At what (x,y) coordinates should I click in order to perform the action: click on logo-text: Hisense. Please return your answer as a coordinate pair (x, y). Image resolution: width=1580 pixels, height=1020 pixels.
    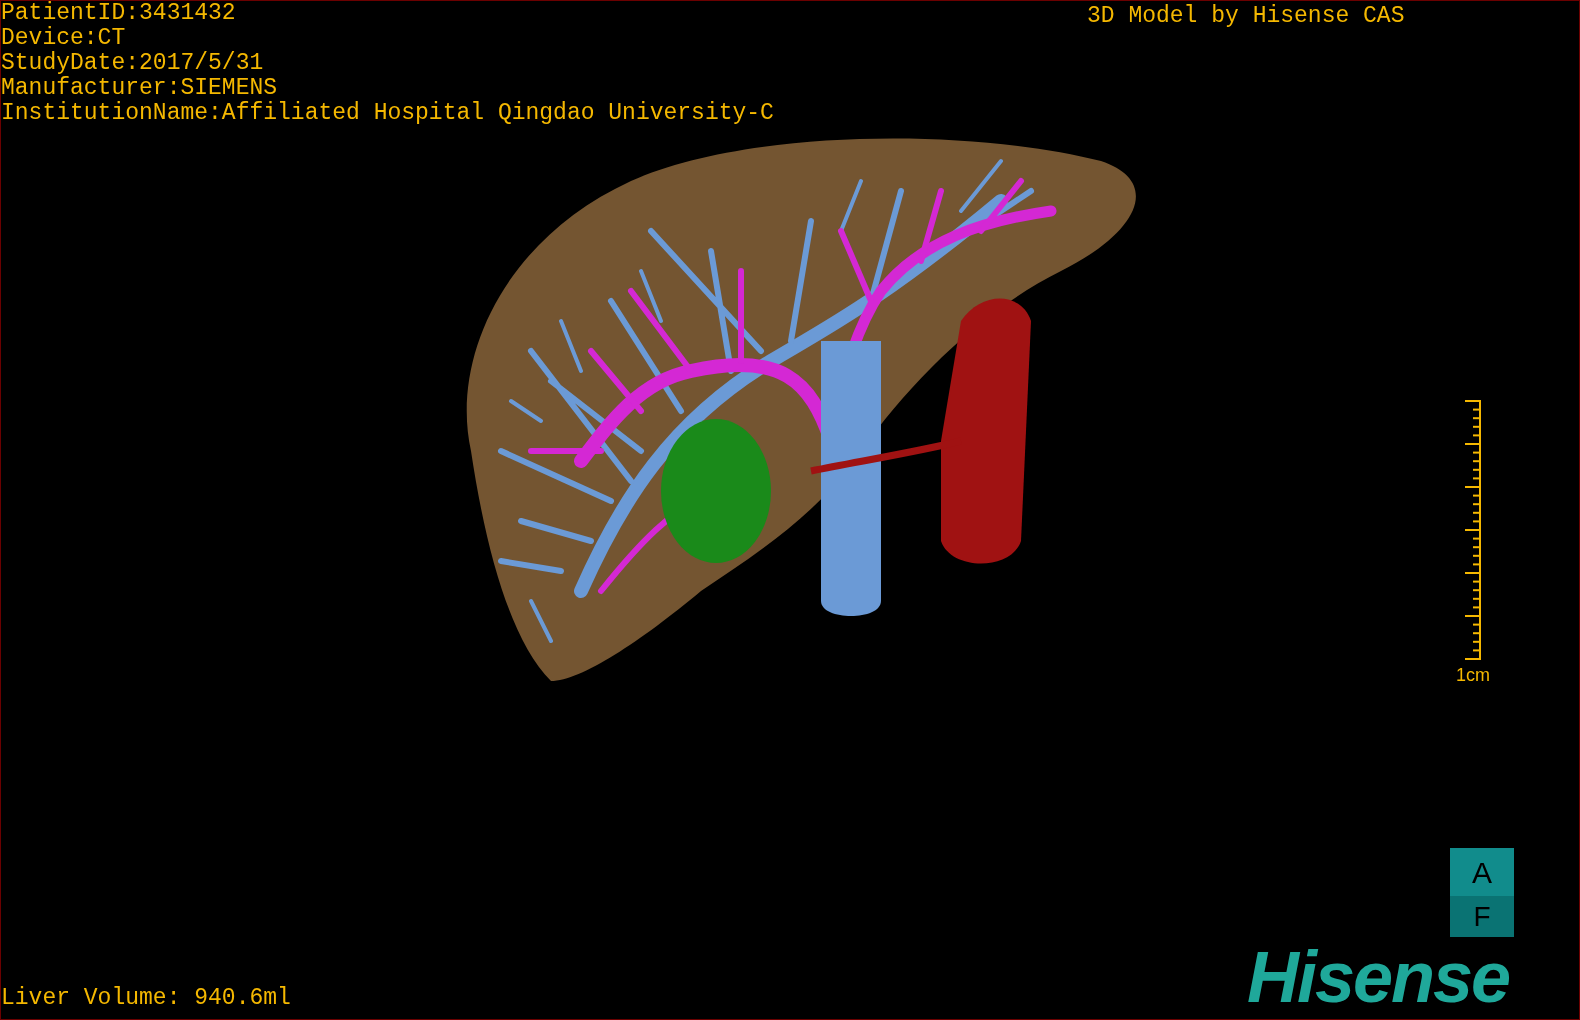
    Looking at the image, I should click on (1378, 977).